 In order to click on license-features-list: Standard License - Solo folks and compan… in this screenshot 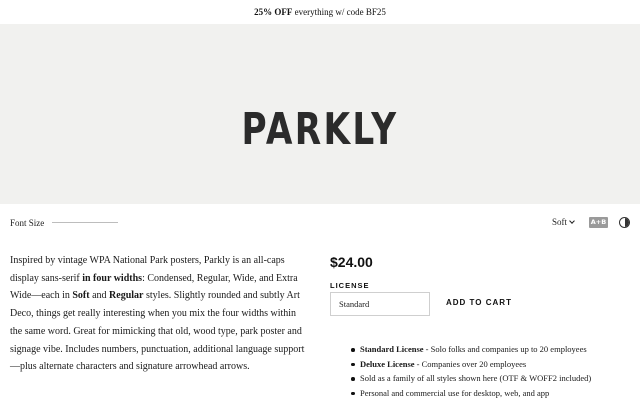, I will do `click(493, 371)`.